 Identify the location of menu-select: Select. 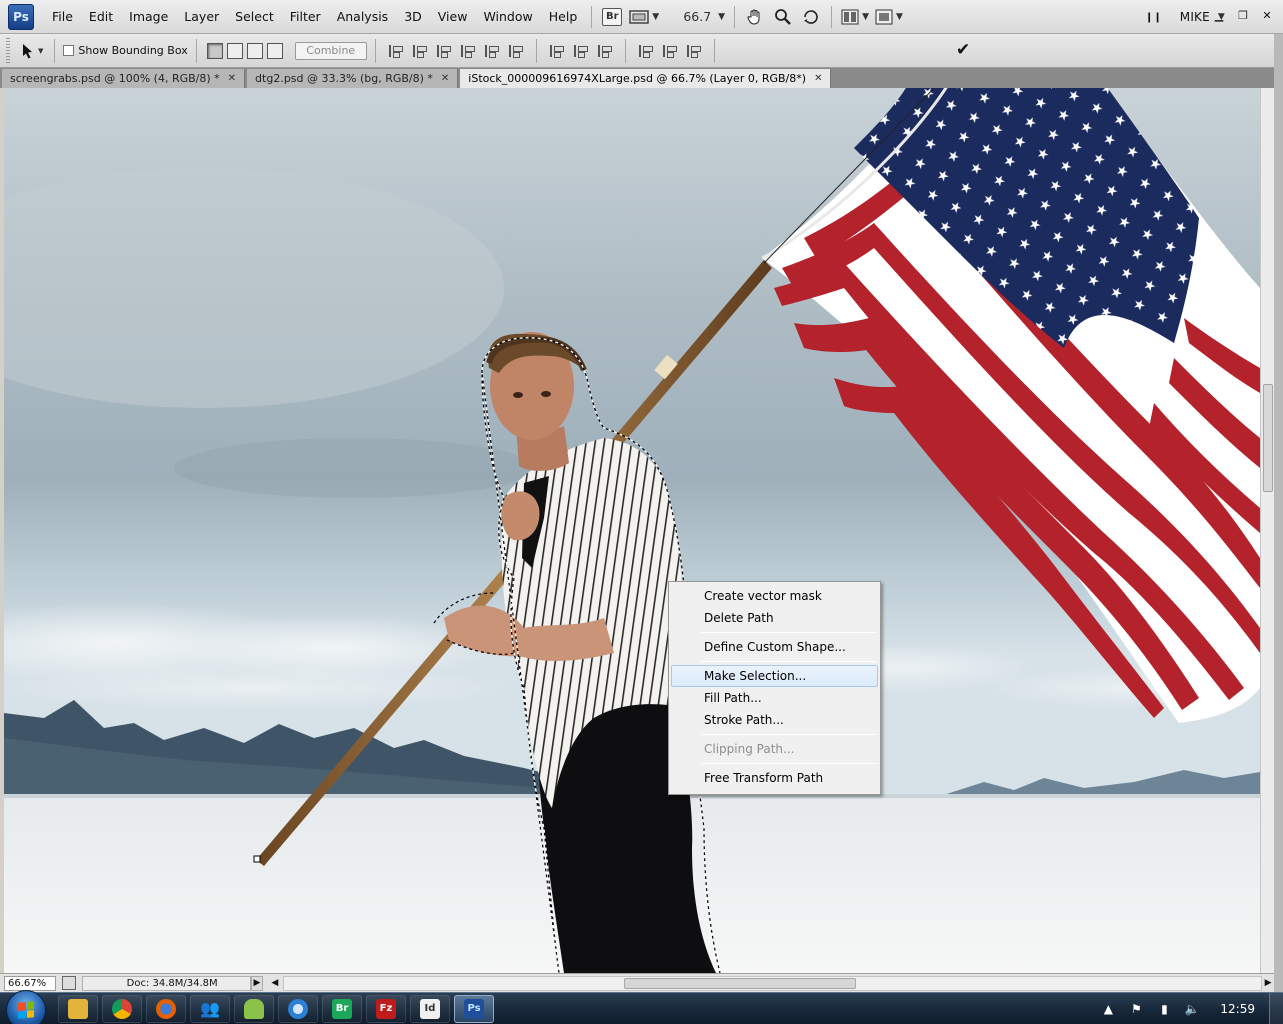
(254, 17).